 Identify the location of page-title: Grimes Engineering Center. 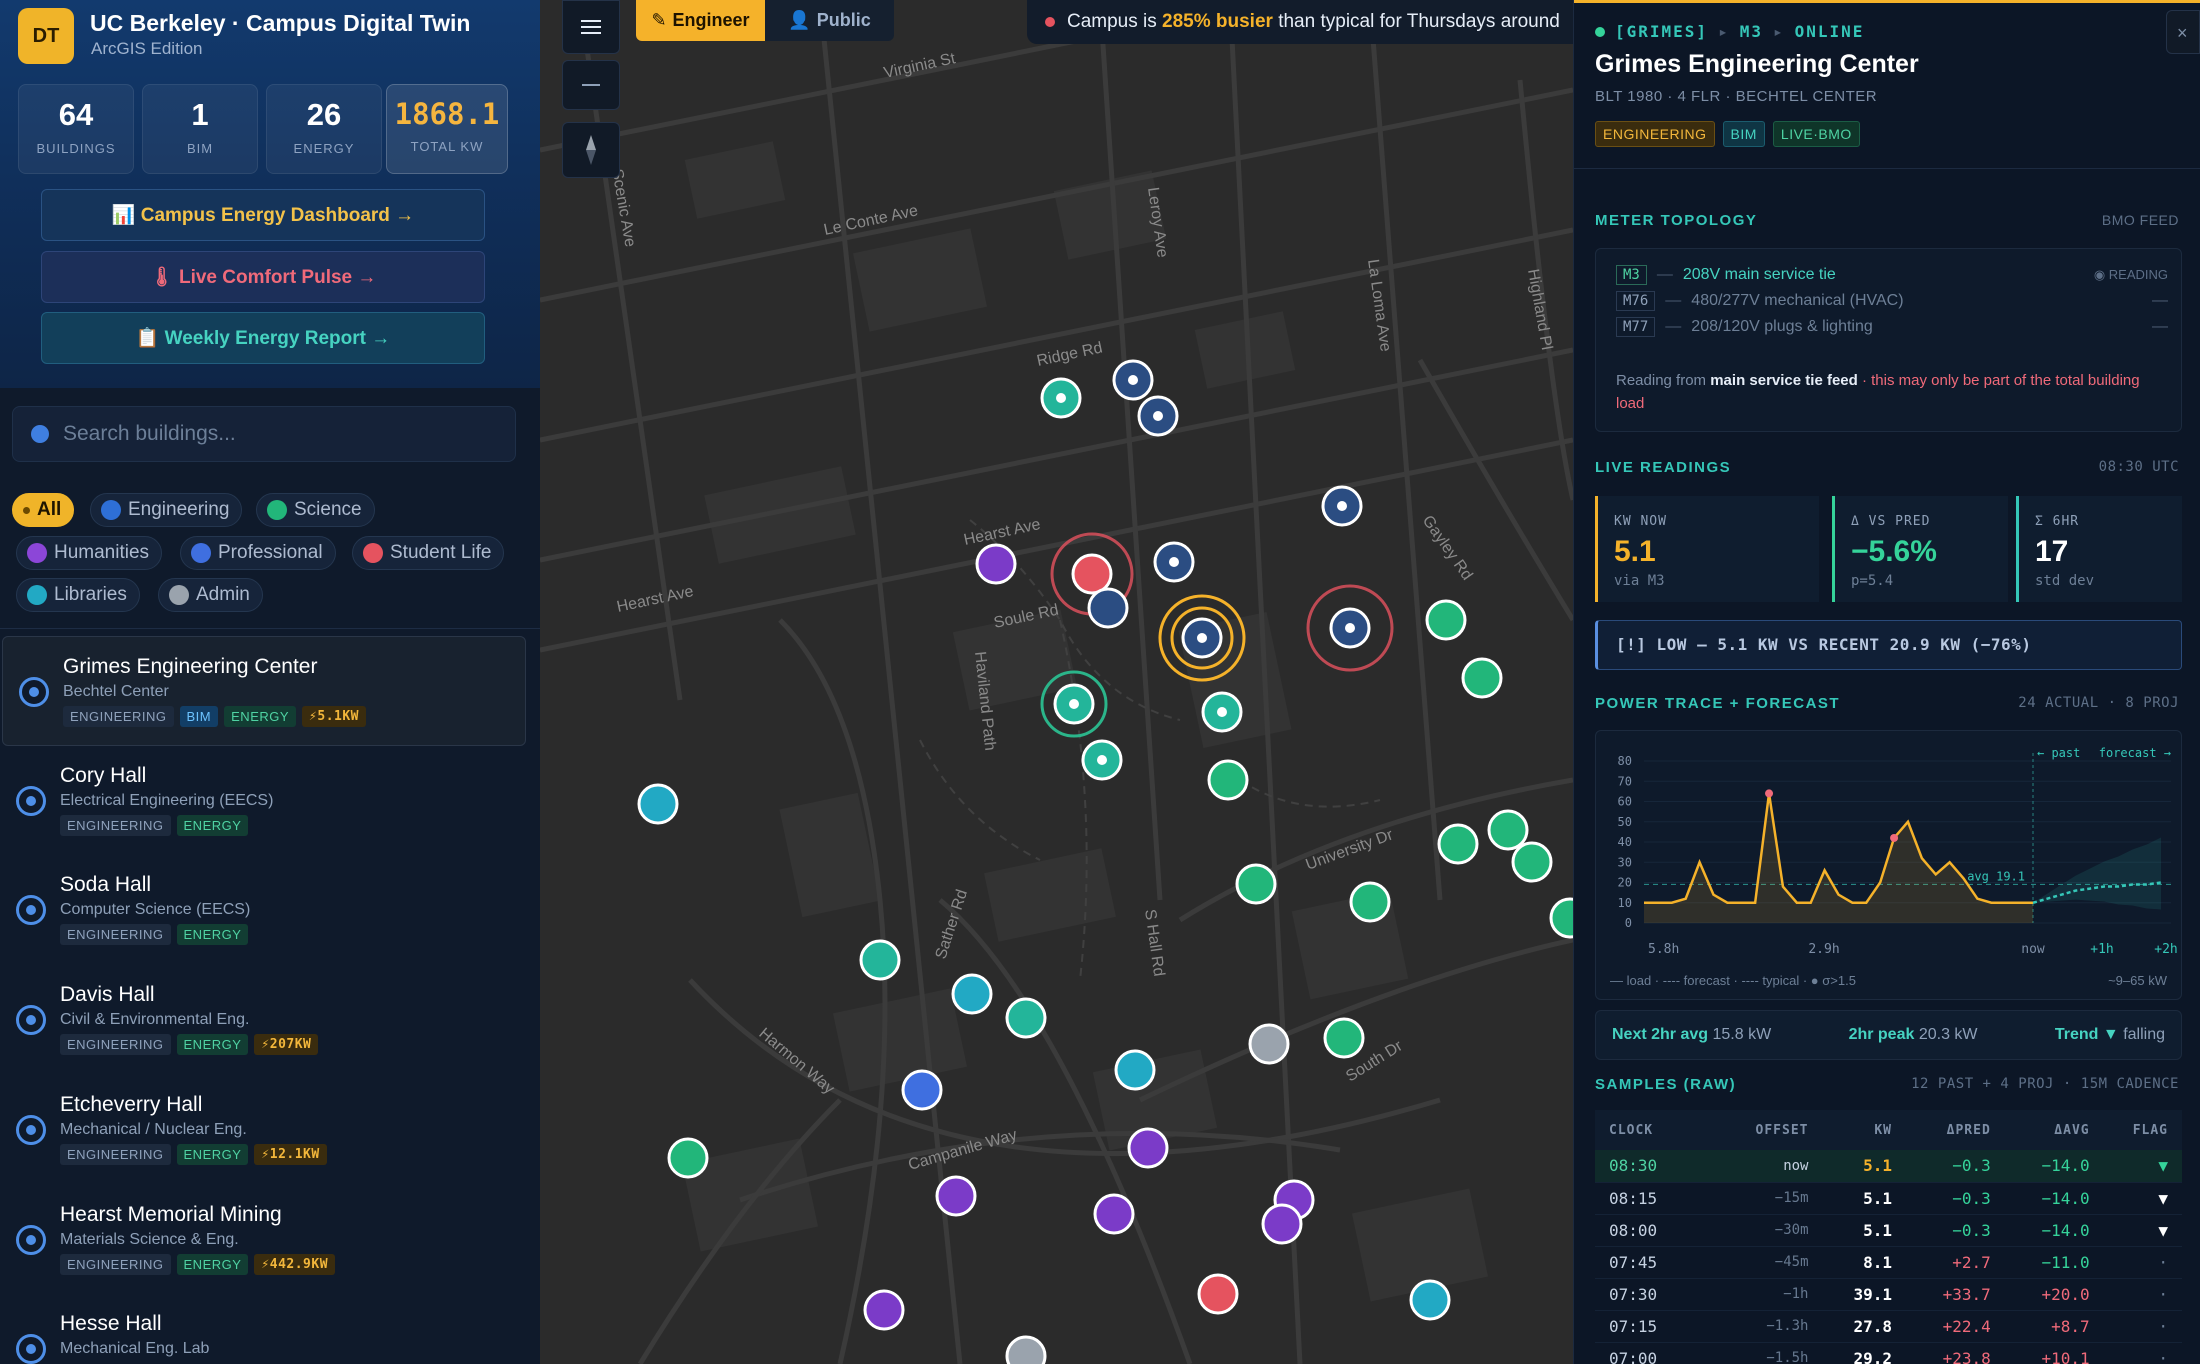
(1757, 64).